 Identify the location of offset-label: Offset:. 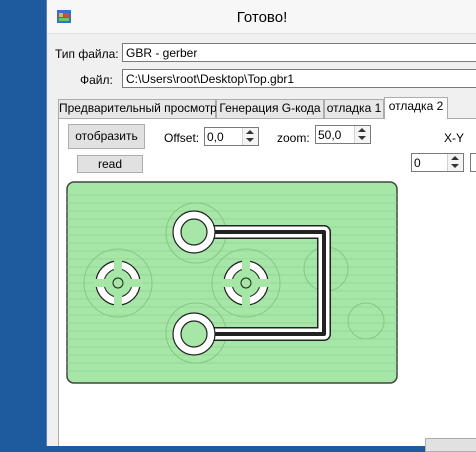
(182, 138).